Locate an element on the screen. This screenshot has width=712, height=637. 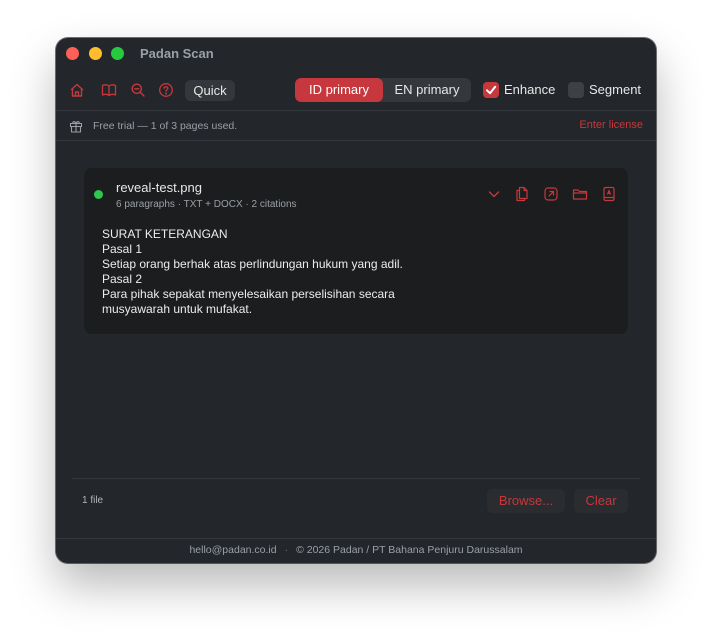
home-icon is located at coordinates (77, 90).